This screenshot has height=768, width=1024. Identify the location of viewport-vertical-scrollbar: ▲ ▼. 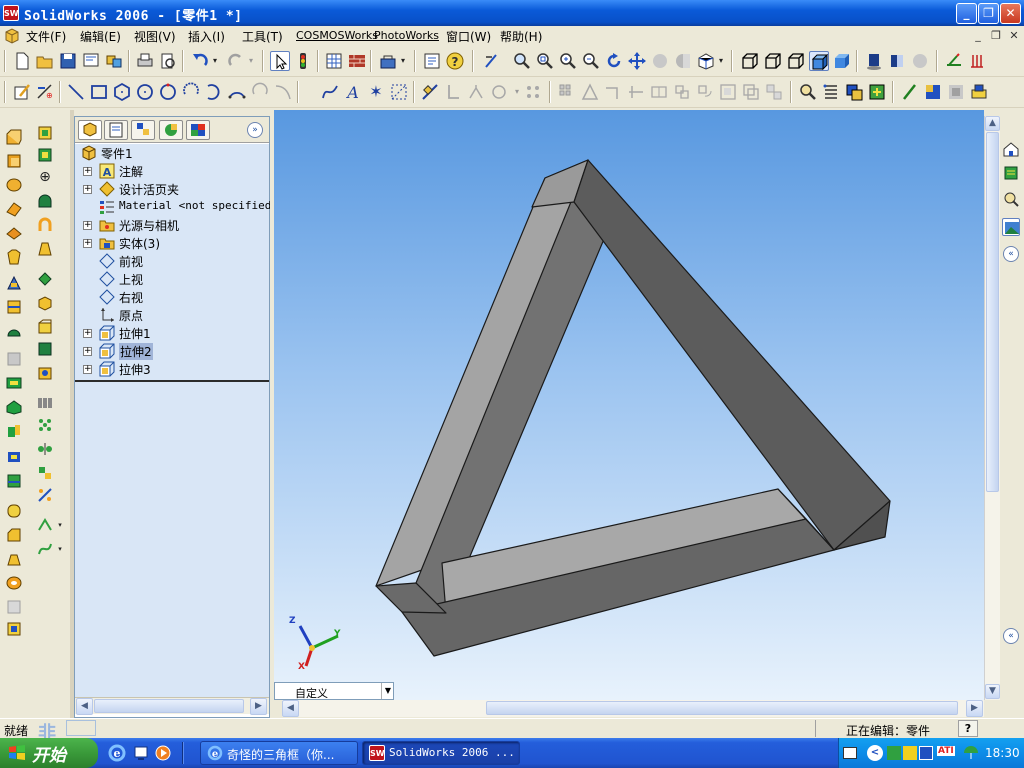
(992, 408).